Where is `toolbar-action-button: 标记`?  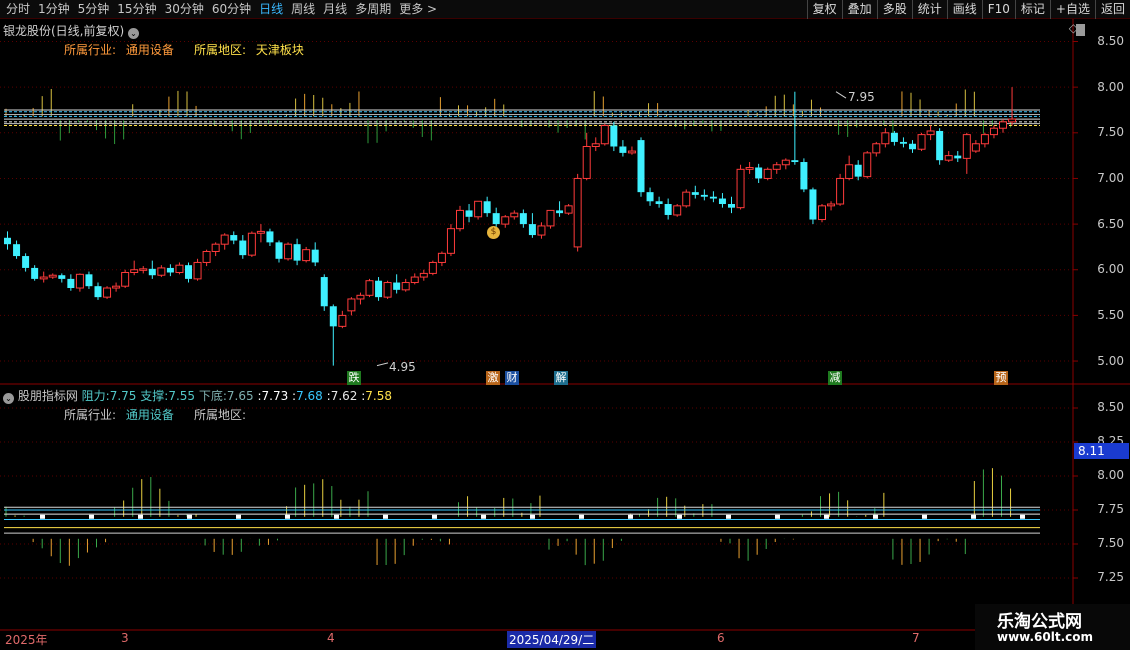
toolbar-action-button: 标记 is located at coordinates (1032, 9).